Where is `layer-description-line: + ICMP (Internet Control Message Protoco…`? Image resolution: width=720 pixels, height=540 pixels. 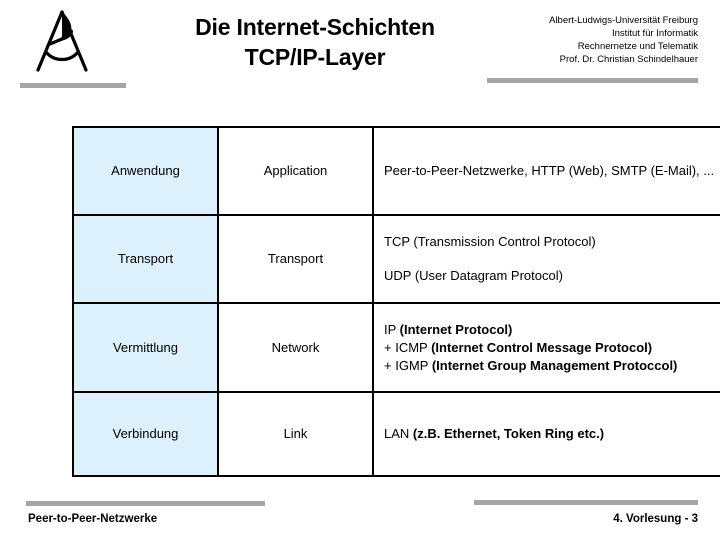 layer-description-line: + ICMP (Internet Control Message Protoco… is located at coordinates (552, 348).